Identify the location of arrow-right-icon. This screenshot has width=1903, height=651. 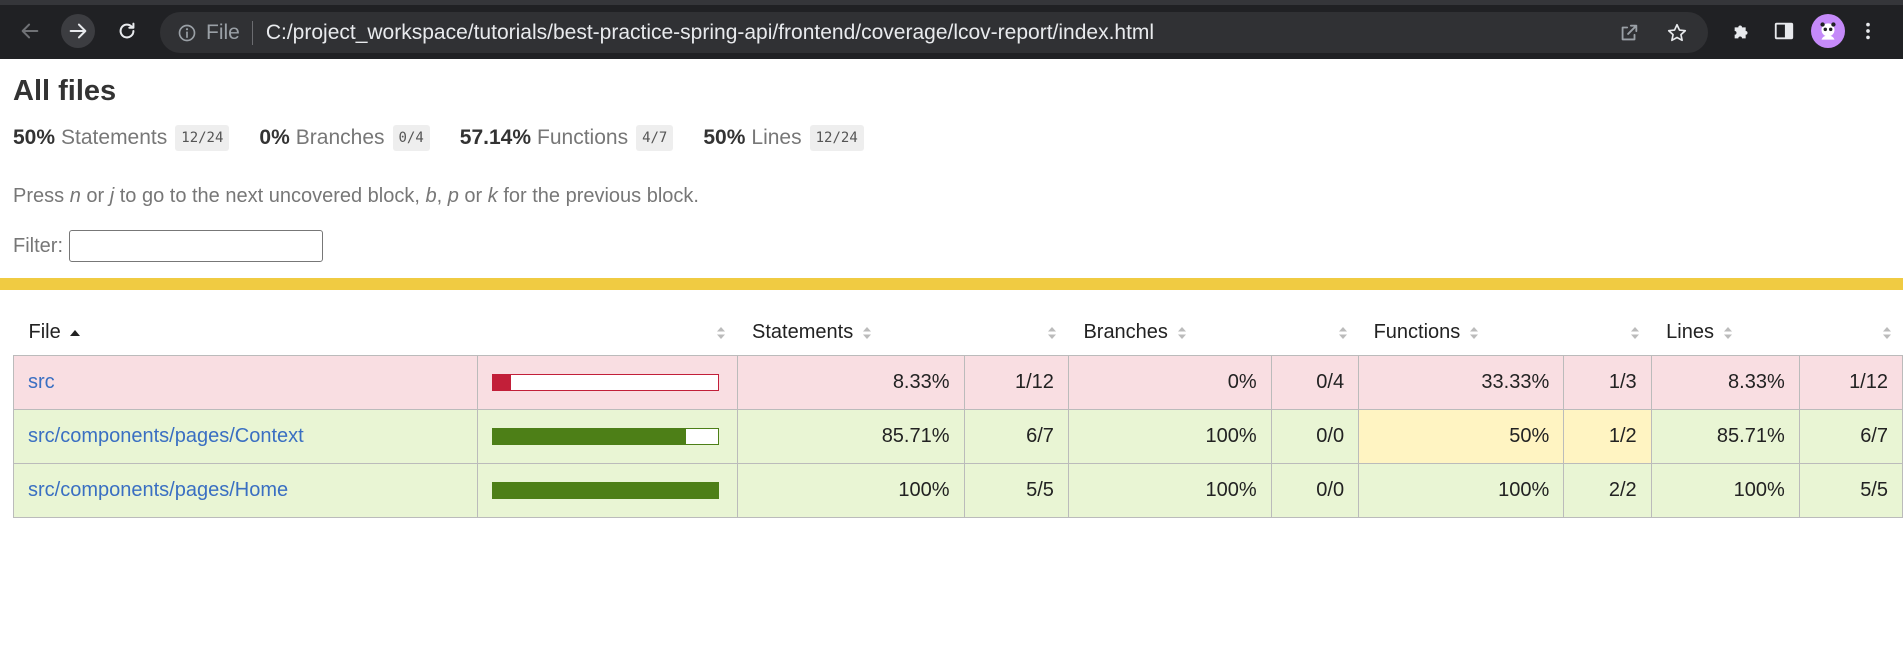
(78, 31).